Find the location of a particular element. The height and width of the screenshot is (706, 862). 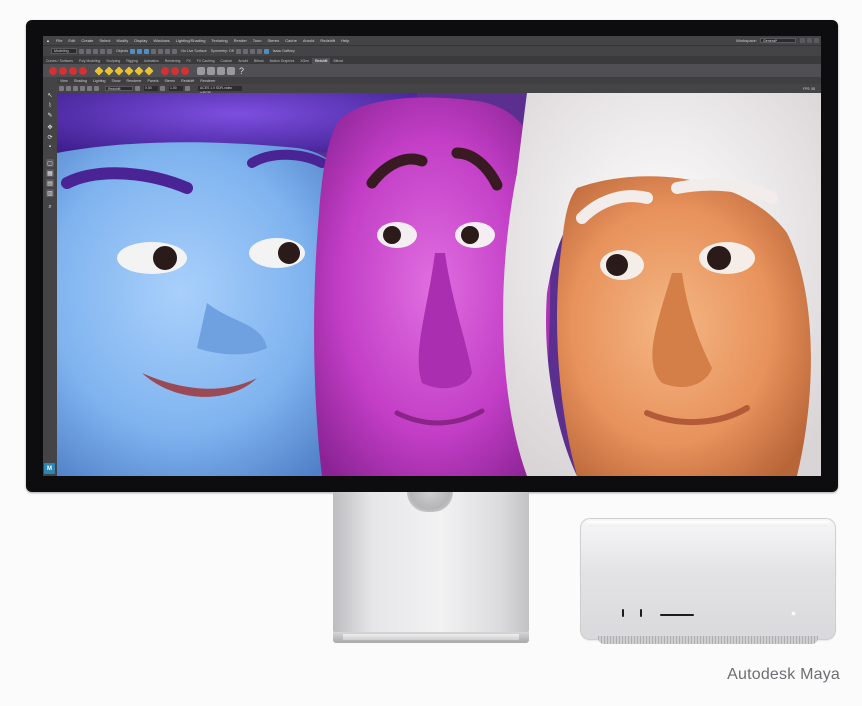

menu-select: Select is located at coordinates (104, 40).